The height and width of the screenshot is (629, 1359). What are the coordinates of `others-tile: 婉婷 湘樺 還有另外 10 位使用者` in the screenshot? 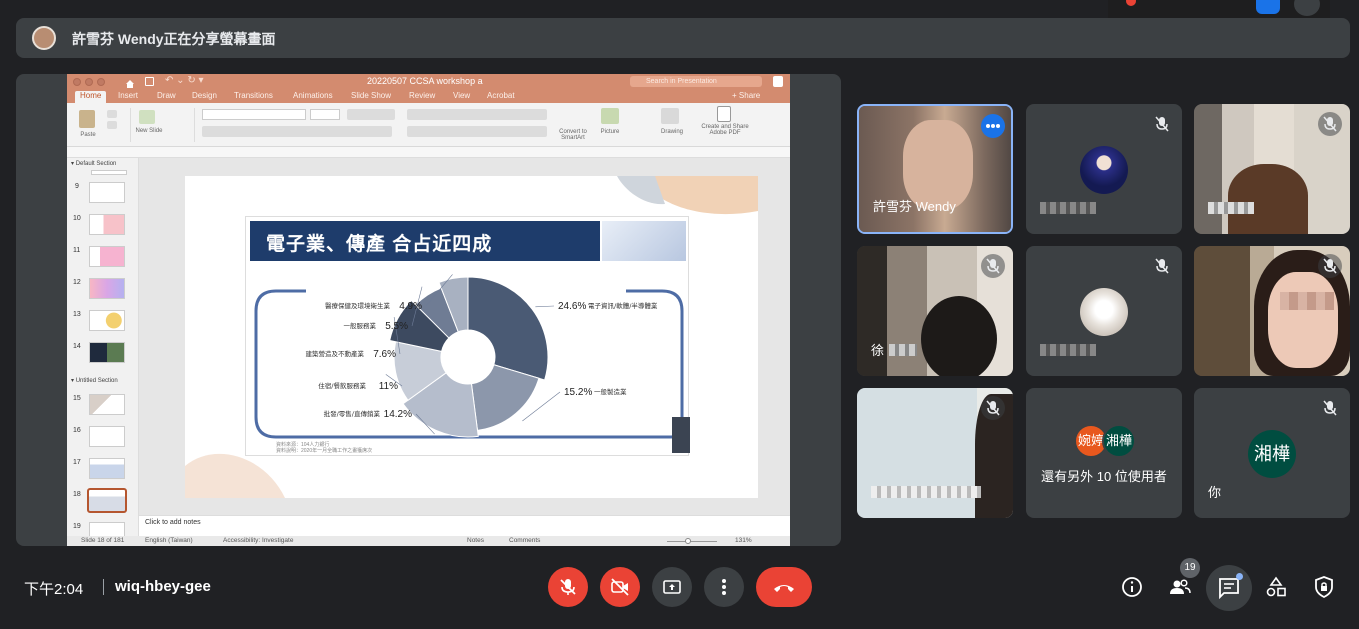 It's located at (1104, 453).